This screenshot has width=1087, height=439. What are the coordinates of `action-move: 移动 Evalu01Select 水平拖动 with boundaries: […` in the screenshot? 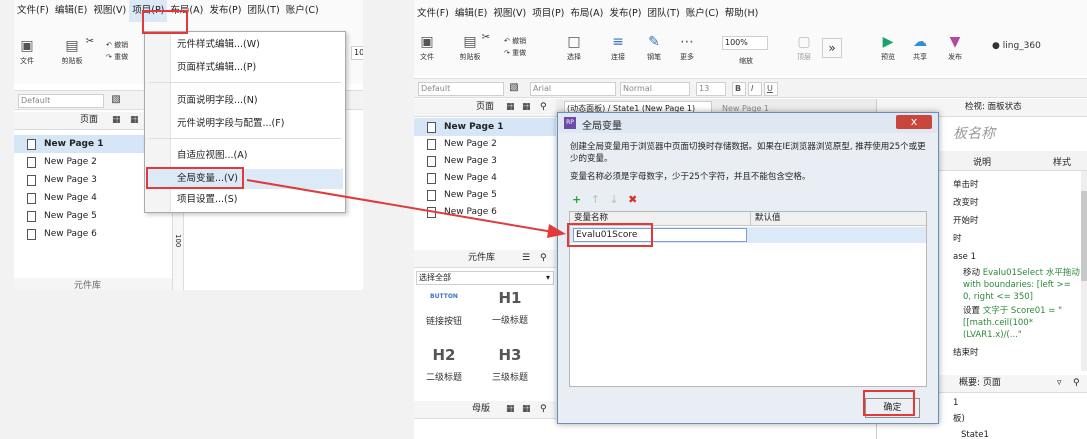 It's located at (1022, 285).